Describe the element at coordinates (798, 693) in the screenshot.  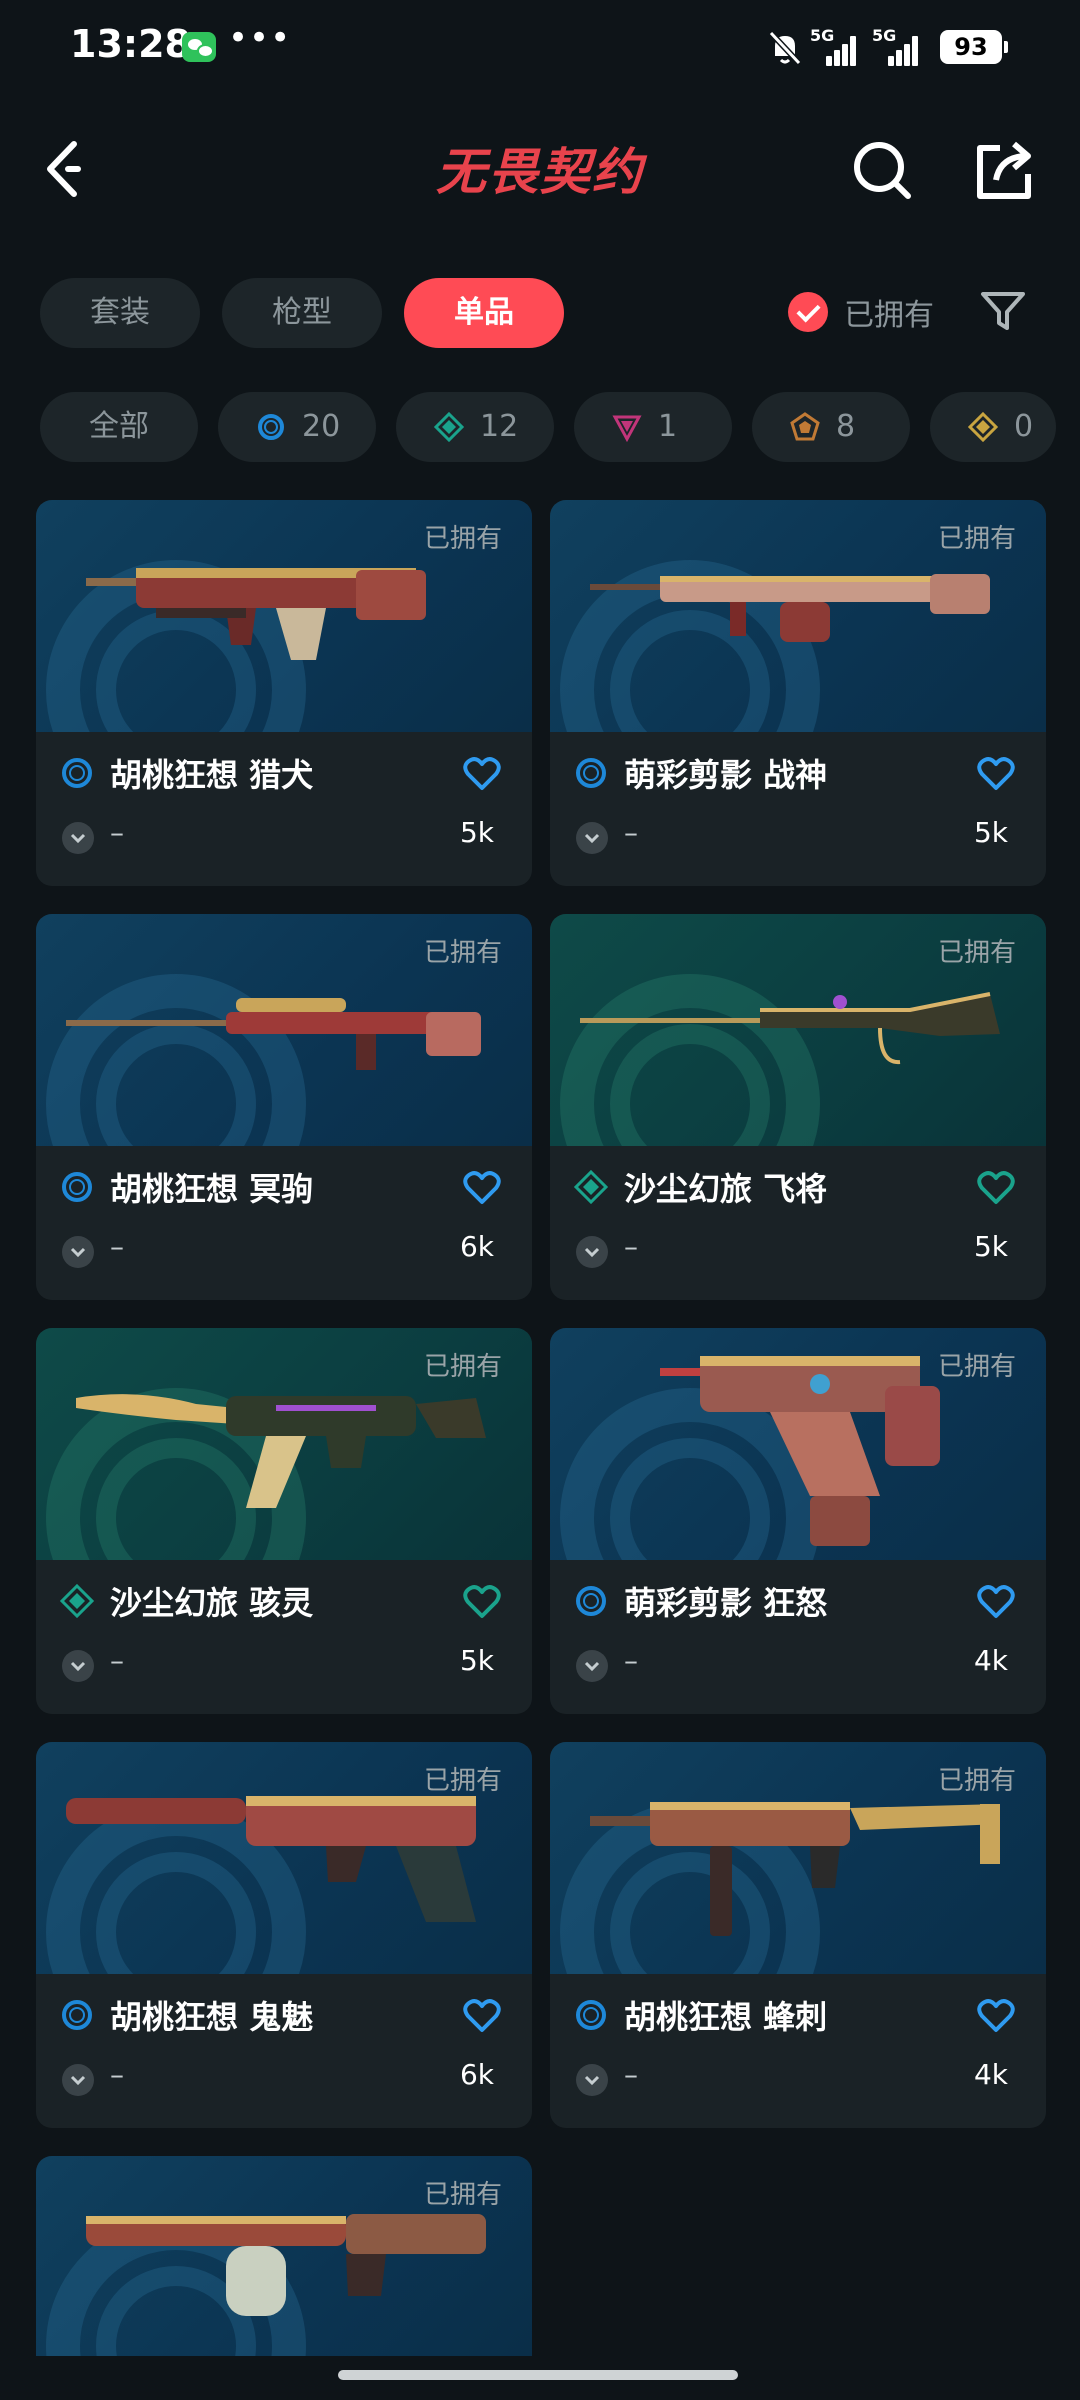
I see `item-card: 已拥有 萌彩剪影 战神 – 5k` at that location.